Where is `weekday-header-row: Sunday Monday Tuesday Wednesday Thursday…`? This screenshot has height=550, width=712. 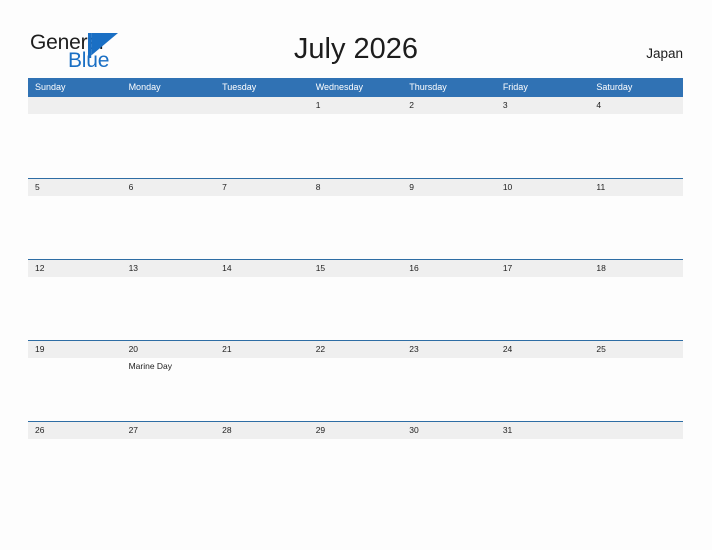 weekday-header-row: Sunday Monday Tuesday Wednesday Thursday… is located at coordinates (355, 87).